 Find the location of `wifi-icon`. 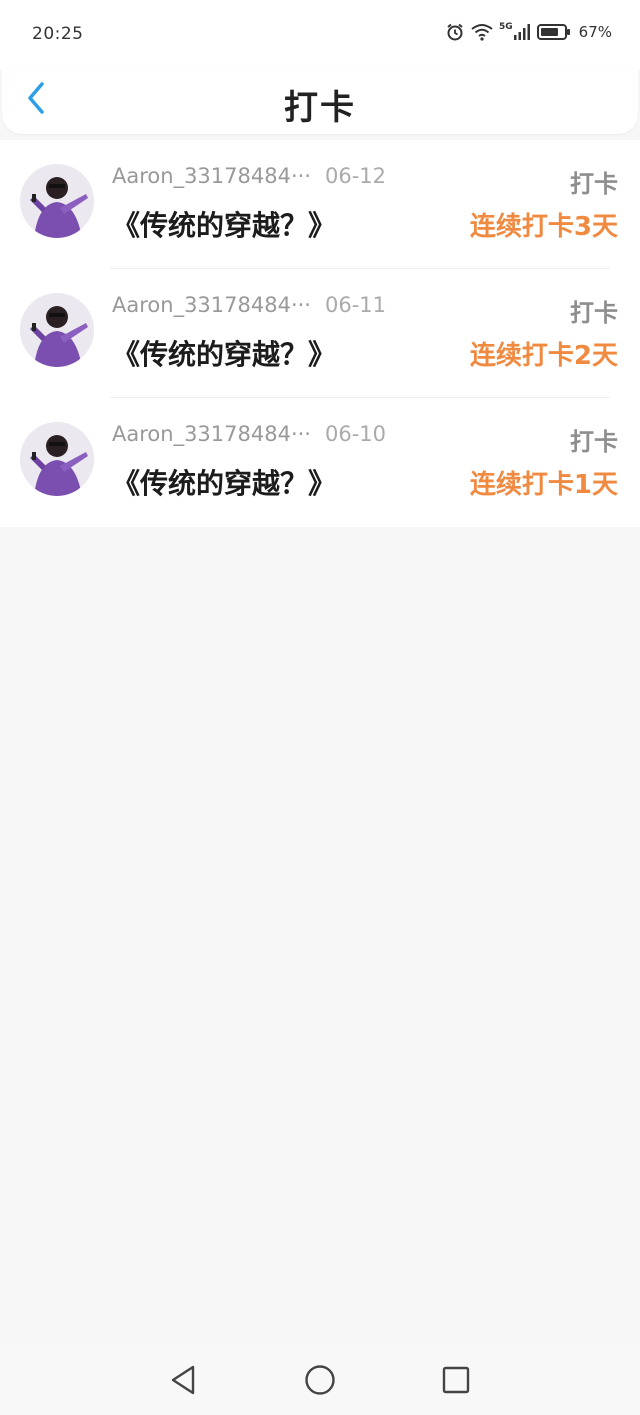

wifi-icon is located at coordinates (482, 32).